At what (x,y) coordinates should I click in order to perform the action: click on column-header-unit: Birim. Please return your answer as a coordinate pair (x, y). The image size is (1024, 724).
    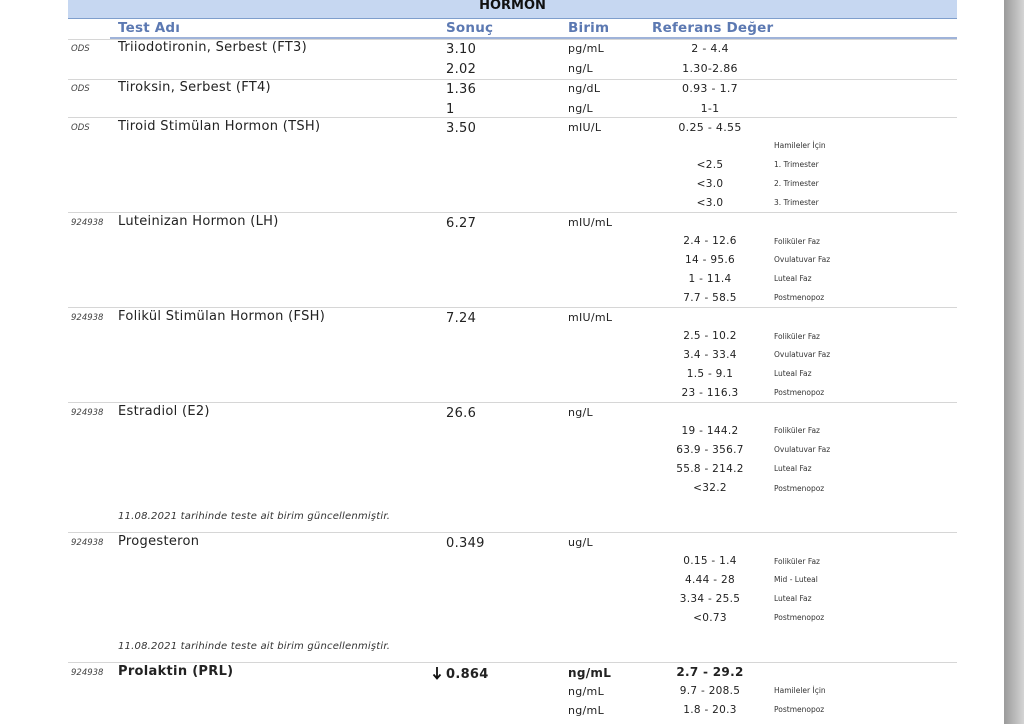
    Looking at the image, I should click on (589, 28).